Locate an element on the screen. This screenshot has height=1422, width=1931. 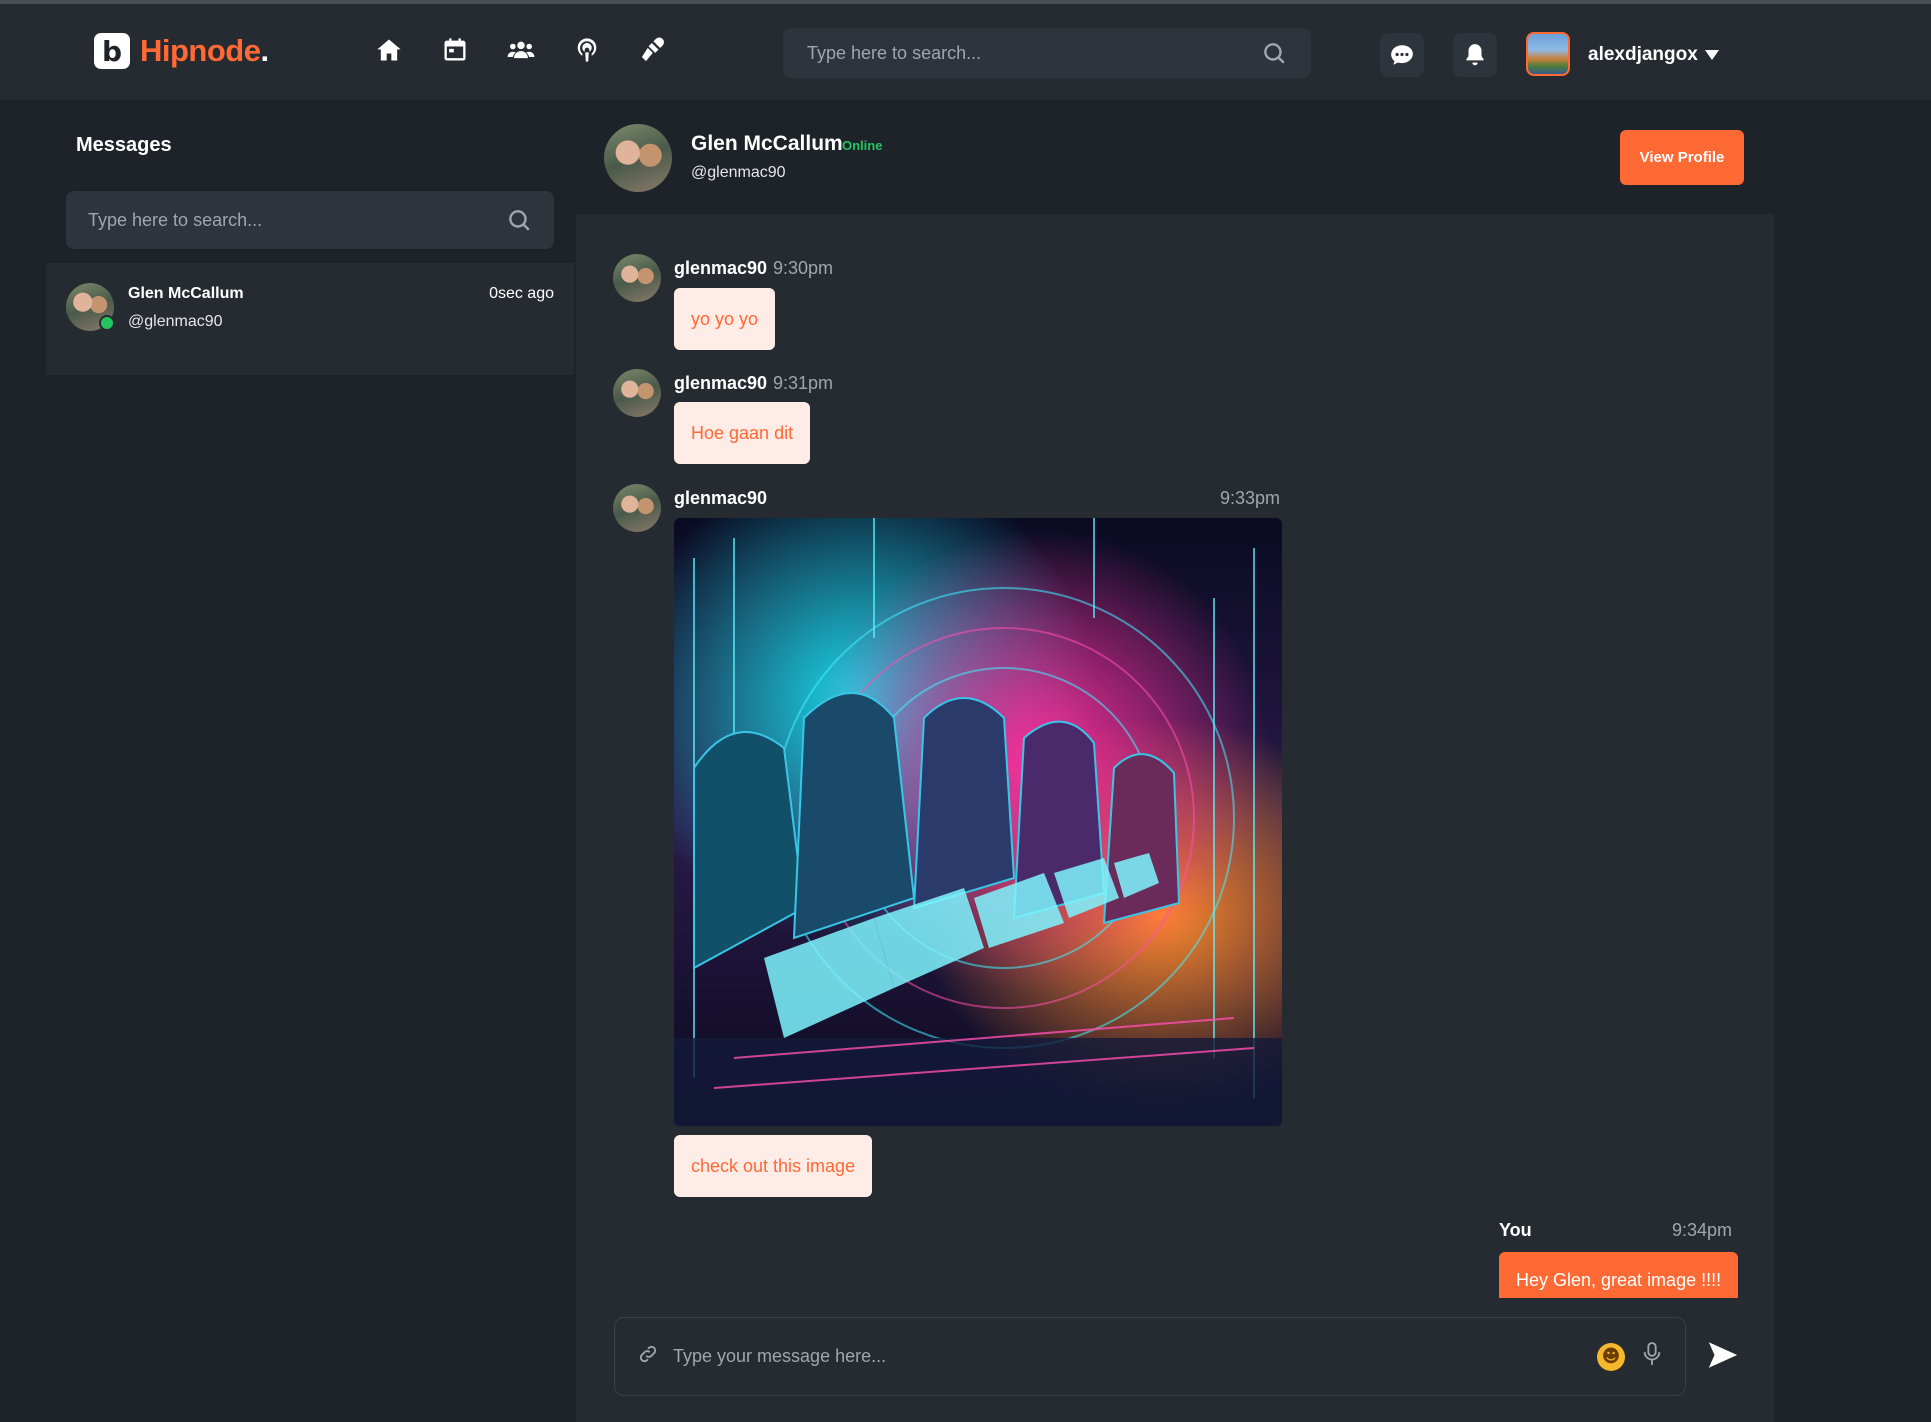
send-icon is located at coordinates (1723, 1355).